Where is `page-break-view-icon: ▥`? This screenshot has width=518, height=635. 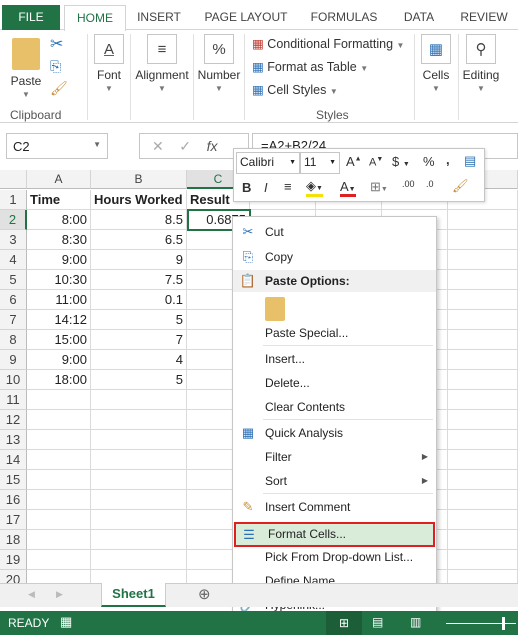
page-break-view-icon: ▥ is located at coordinates (415, 622).